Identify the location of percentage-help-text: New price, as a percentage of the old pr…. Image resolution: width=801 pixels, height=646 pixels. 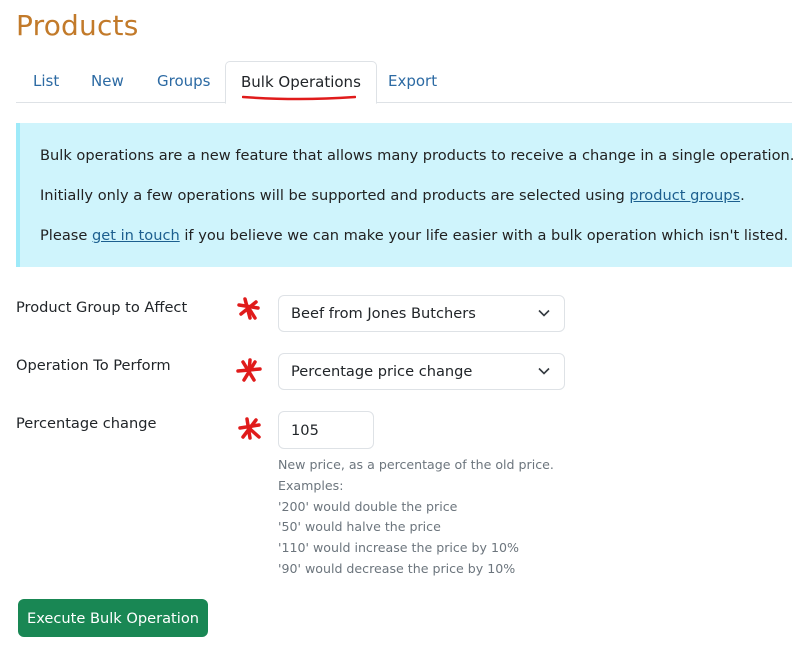
(416, 516).